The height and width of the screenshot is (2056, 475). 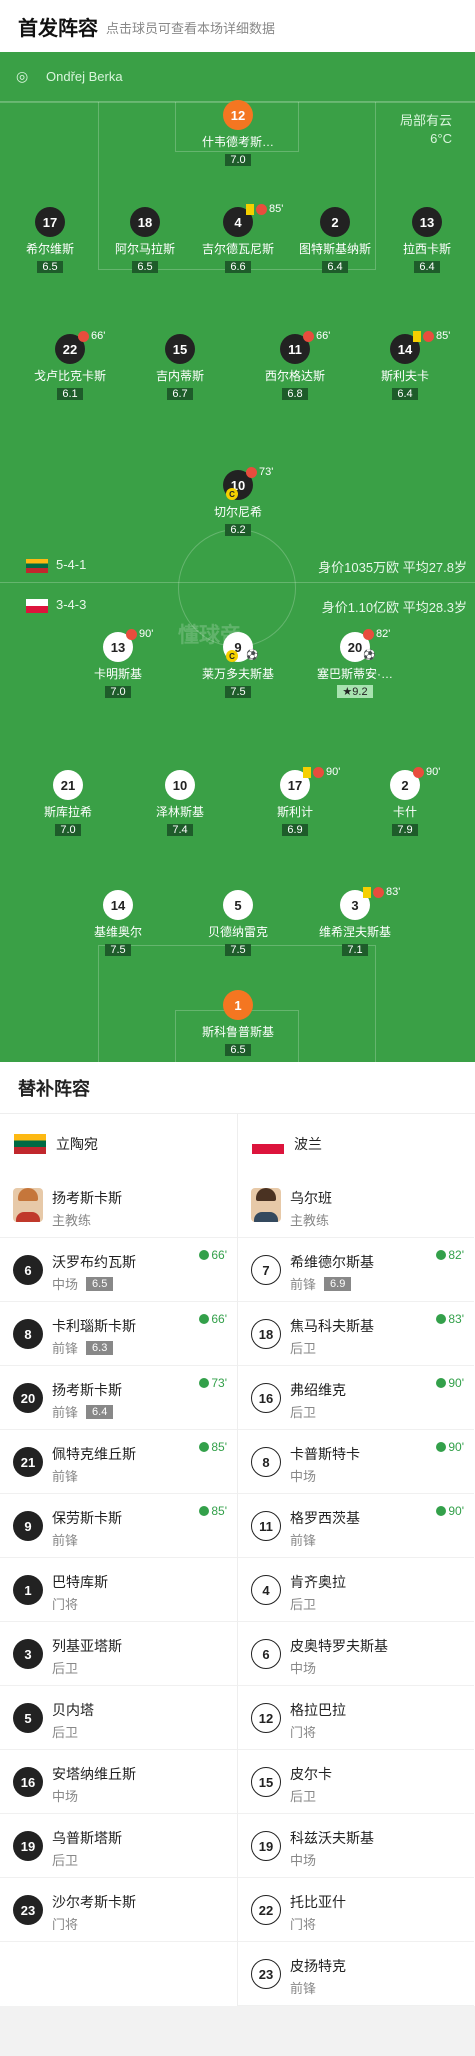 What do you see at coordinates (356, 1974) in the screenshot?
I see `sub-row: 23 皮扬特克 前锋` at bounding box center [356, 1974].